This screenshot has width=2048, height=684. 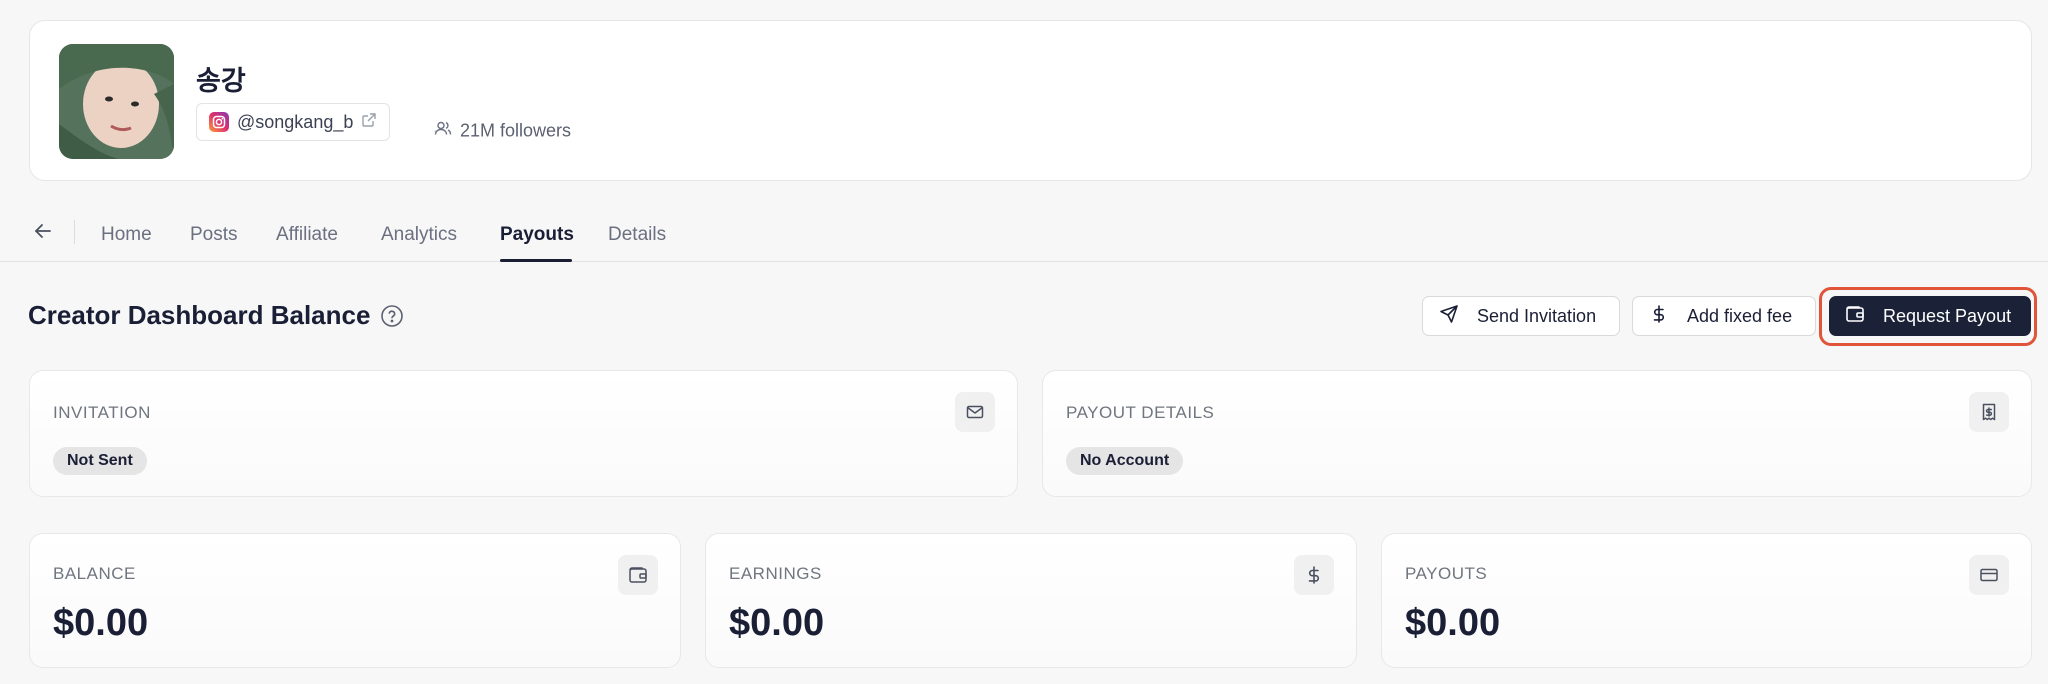 I want to click on payout-details-card: PAYOUT DETAILS No Account, so click(x=1537, y=433).